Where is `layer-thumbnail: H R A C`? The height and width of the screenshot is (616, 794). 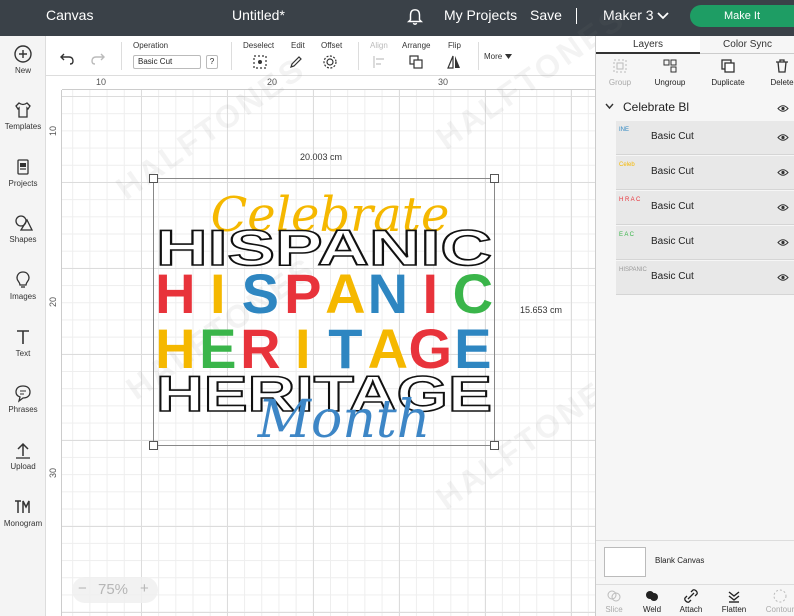 layer-thumbnail: H R A C is located at coordinates (630, 200).